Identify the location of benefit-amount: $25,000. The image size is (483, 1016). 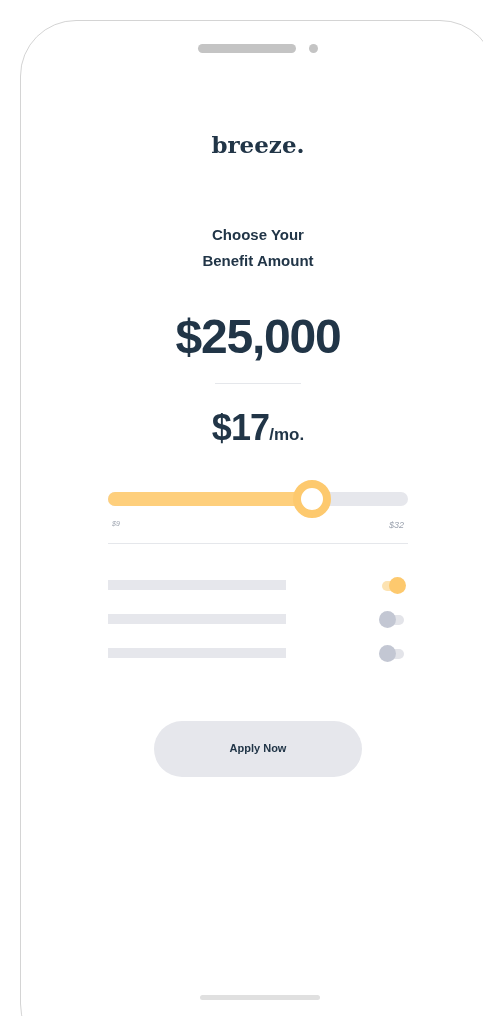
(258, 337).